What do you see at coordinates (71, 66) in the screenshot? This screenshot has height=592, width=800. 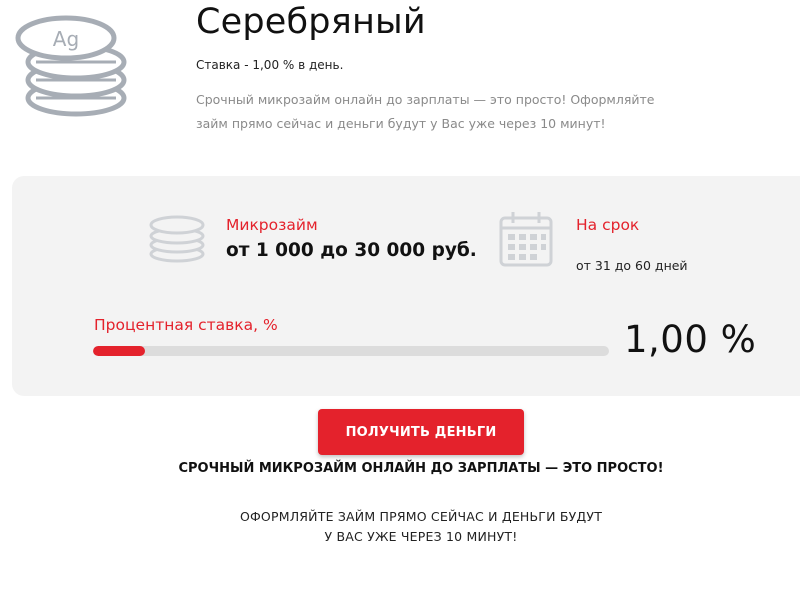 I see `silver-coins-icon: Ag` at bounding box center [71, 66].